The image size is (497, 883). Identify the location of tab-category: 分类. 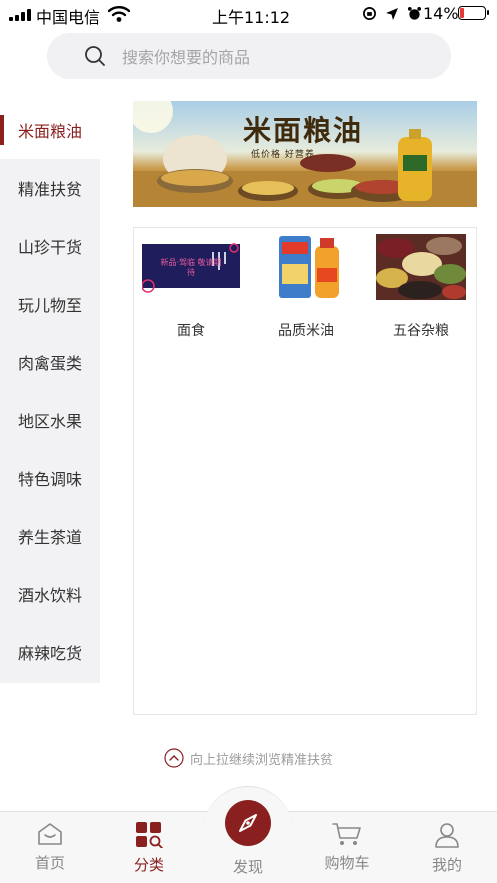
(149, 848).